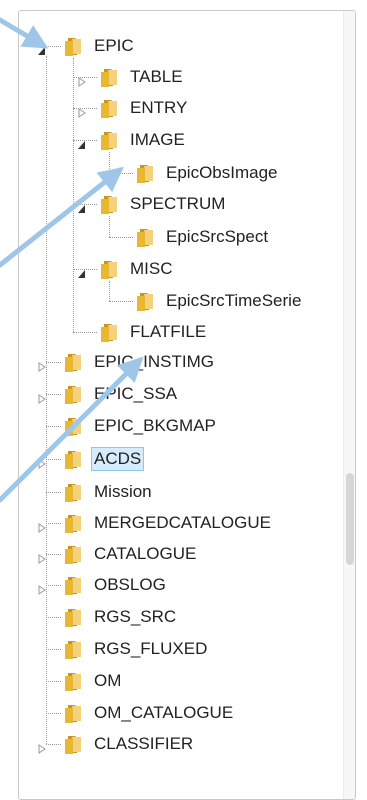 Image resolution: width=367 pixels, height=800 pixels. Describe the element at coordinates (154, 362) in the screenshot. I see `tree-node-label: EPIC_INSTIMG` at that location.